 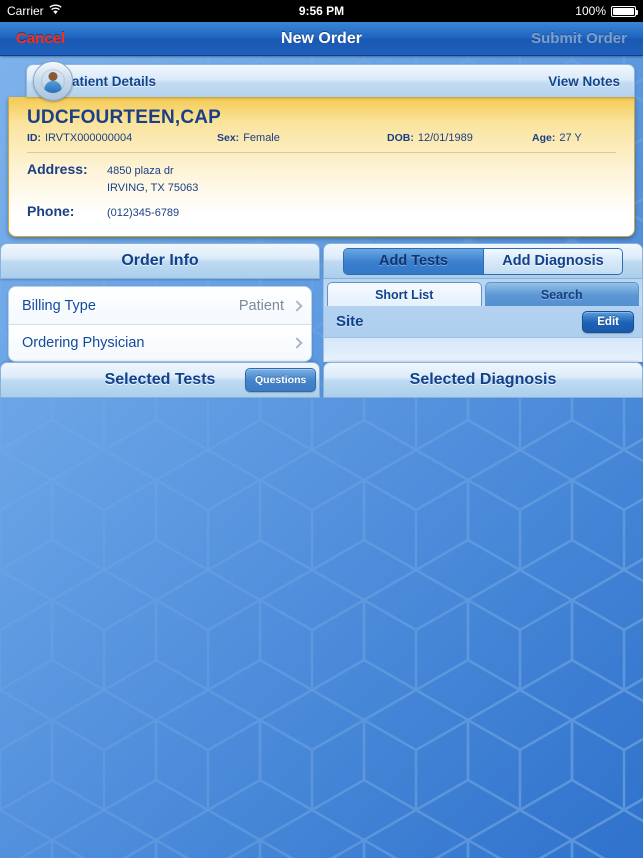 What do you see at coordinates (261, 138) in the screenshot?
I see `patient-sex-value: Female` at bounding box center [261, 138].